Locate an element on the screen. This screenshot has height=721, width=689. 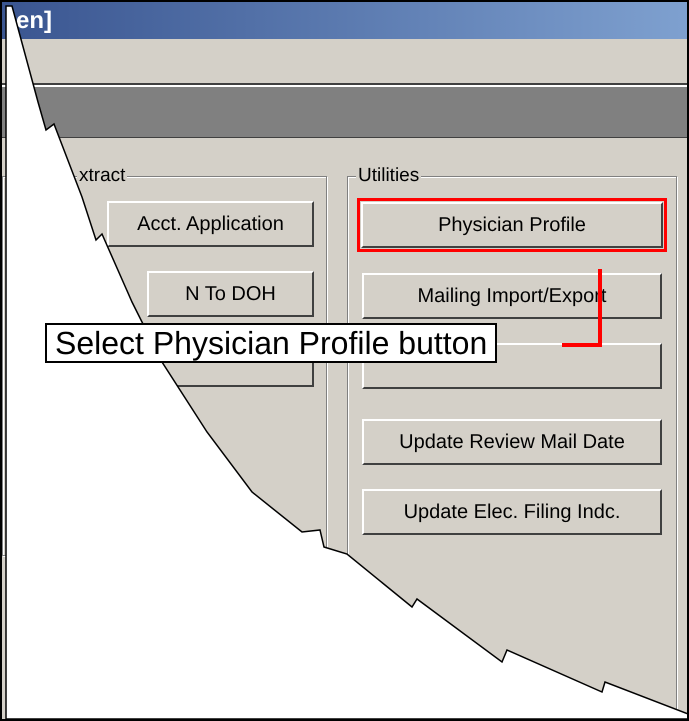
command-button: Update Elec. Filing Indc. is located at coordinates (512, 512).